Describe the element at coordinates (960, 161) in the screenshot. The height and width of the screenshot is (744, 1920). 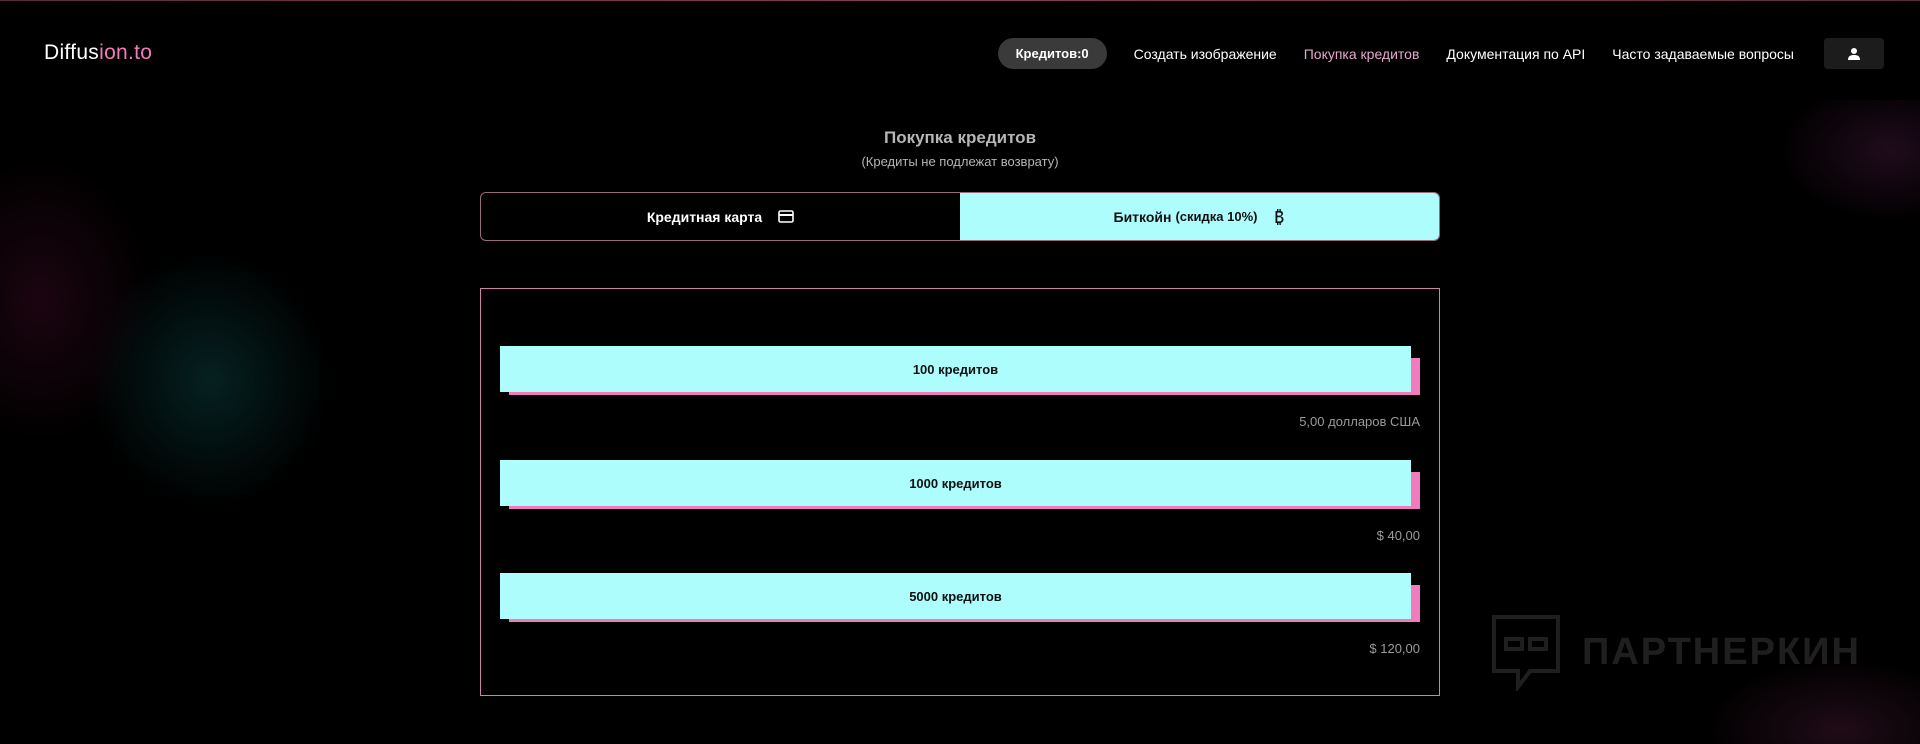
I see `page-subtitle: (Кредиты не подлежат возврату)` at that location.